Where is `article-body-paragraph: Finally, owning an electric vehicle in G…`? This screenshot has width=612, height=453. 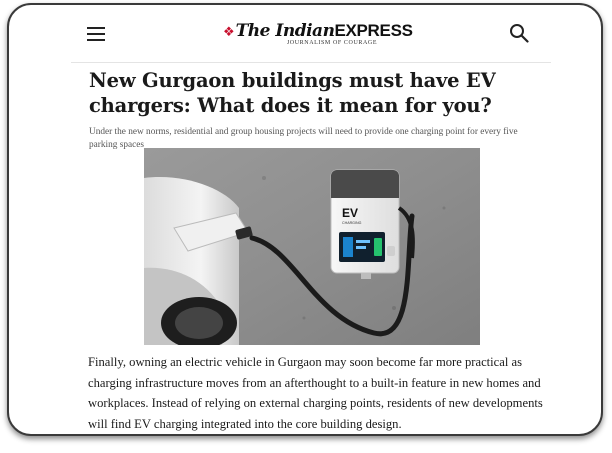 article-body-paragraph: Finally, owning an electric vehicle in G… is located at coordinates (315, 393).